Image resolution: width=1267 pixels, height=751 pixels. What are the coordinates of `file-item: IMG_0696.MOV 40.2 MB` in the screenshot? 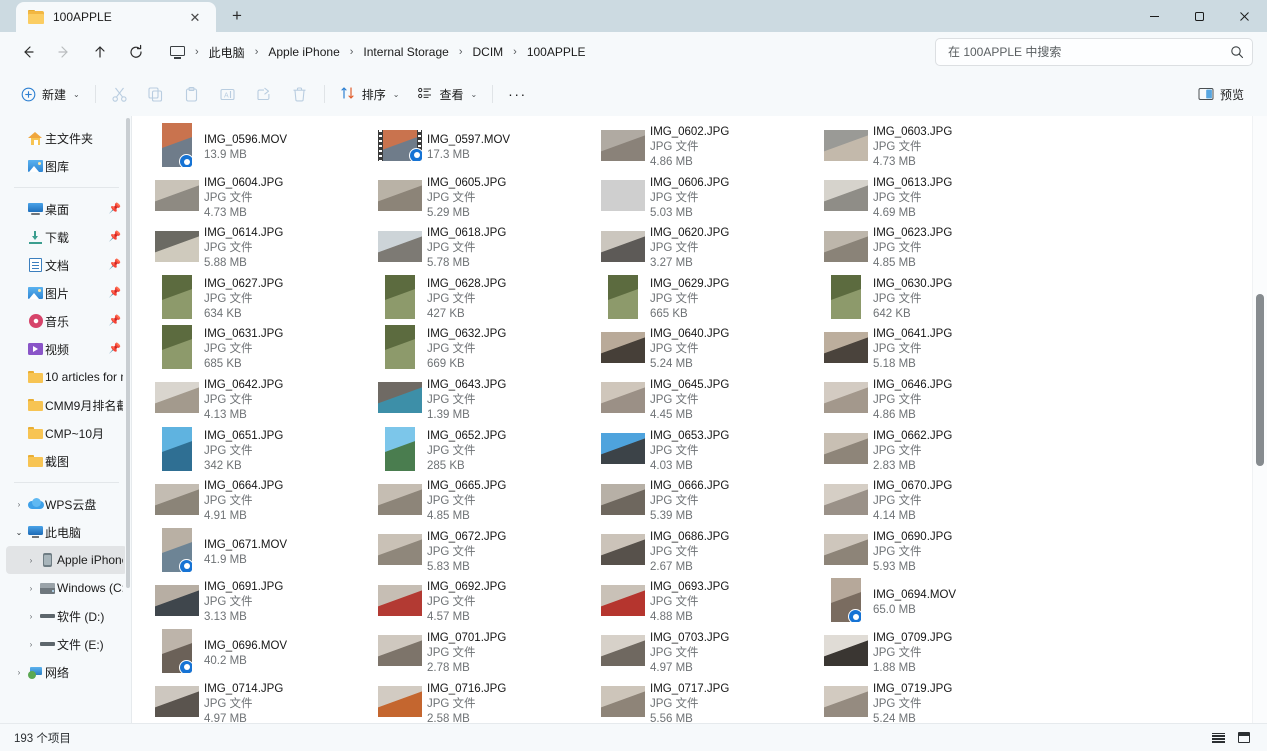 It's located at (218, 653).